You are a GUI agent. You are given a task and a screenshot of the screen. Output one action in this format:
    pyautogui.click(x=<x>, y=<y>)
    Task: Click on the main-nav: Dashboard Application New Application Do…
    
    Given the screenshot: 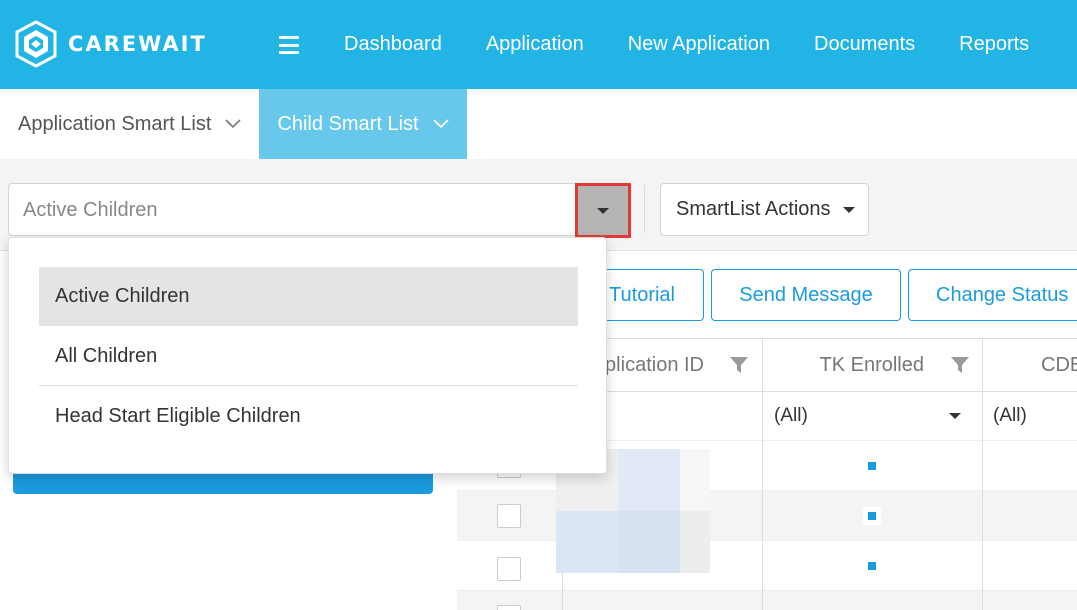 What is the action you would take?
    pyautogui.click(x=686, y=44)
    